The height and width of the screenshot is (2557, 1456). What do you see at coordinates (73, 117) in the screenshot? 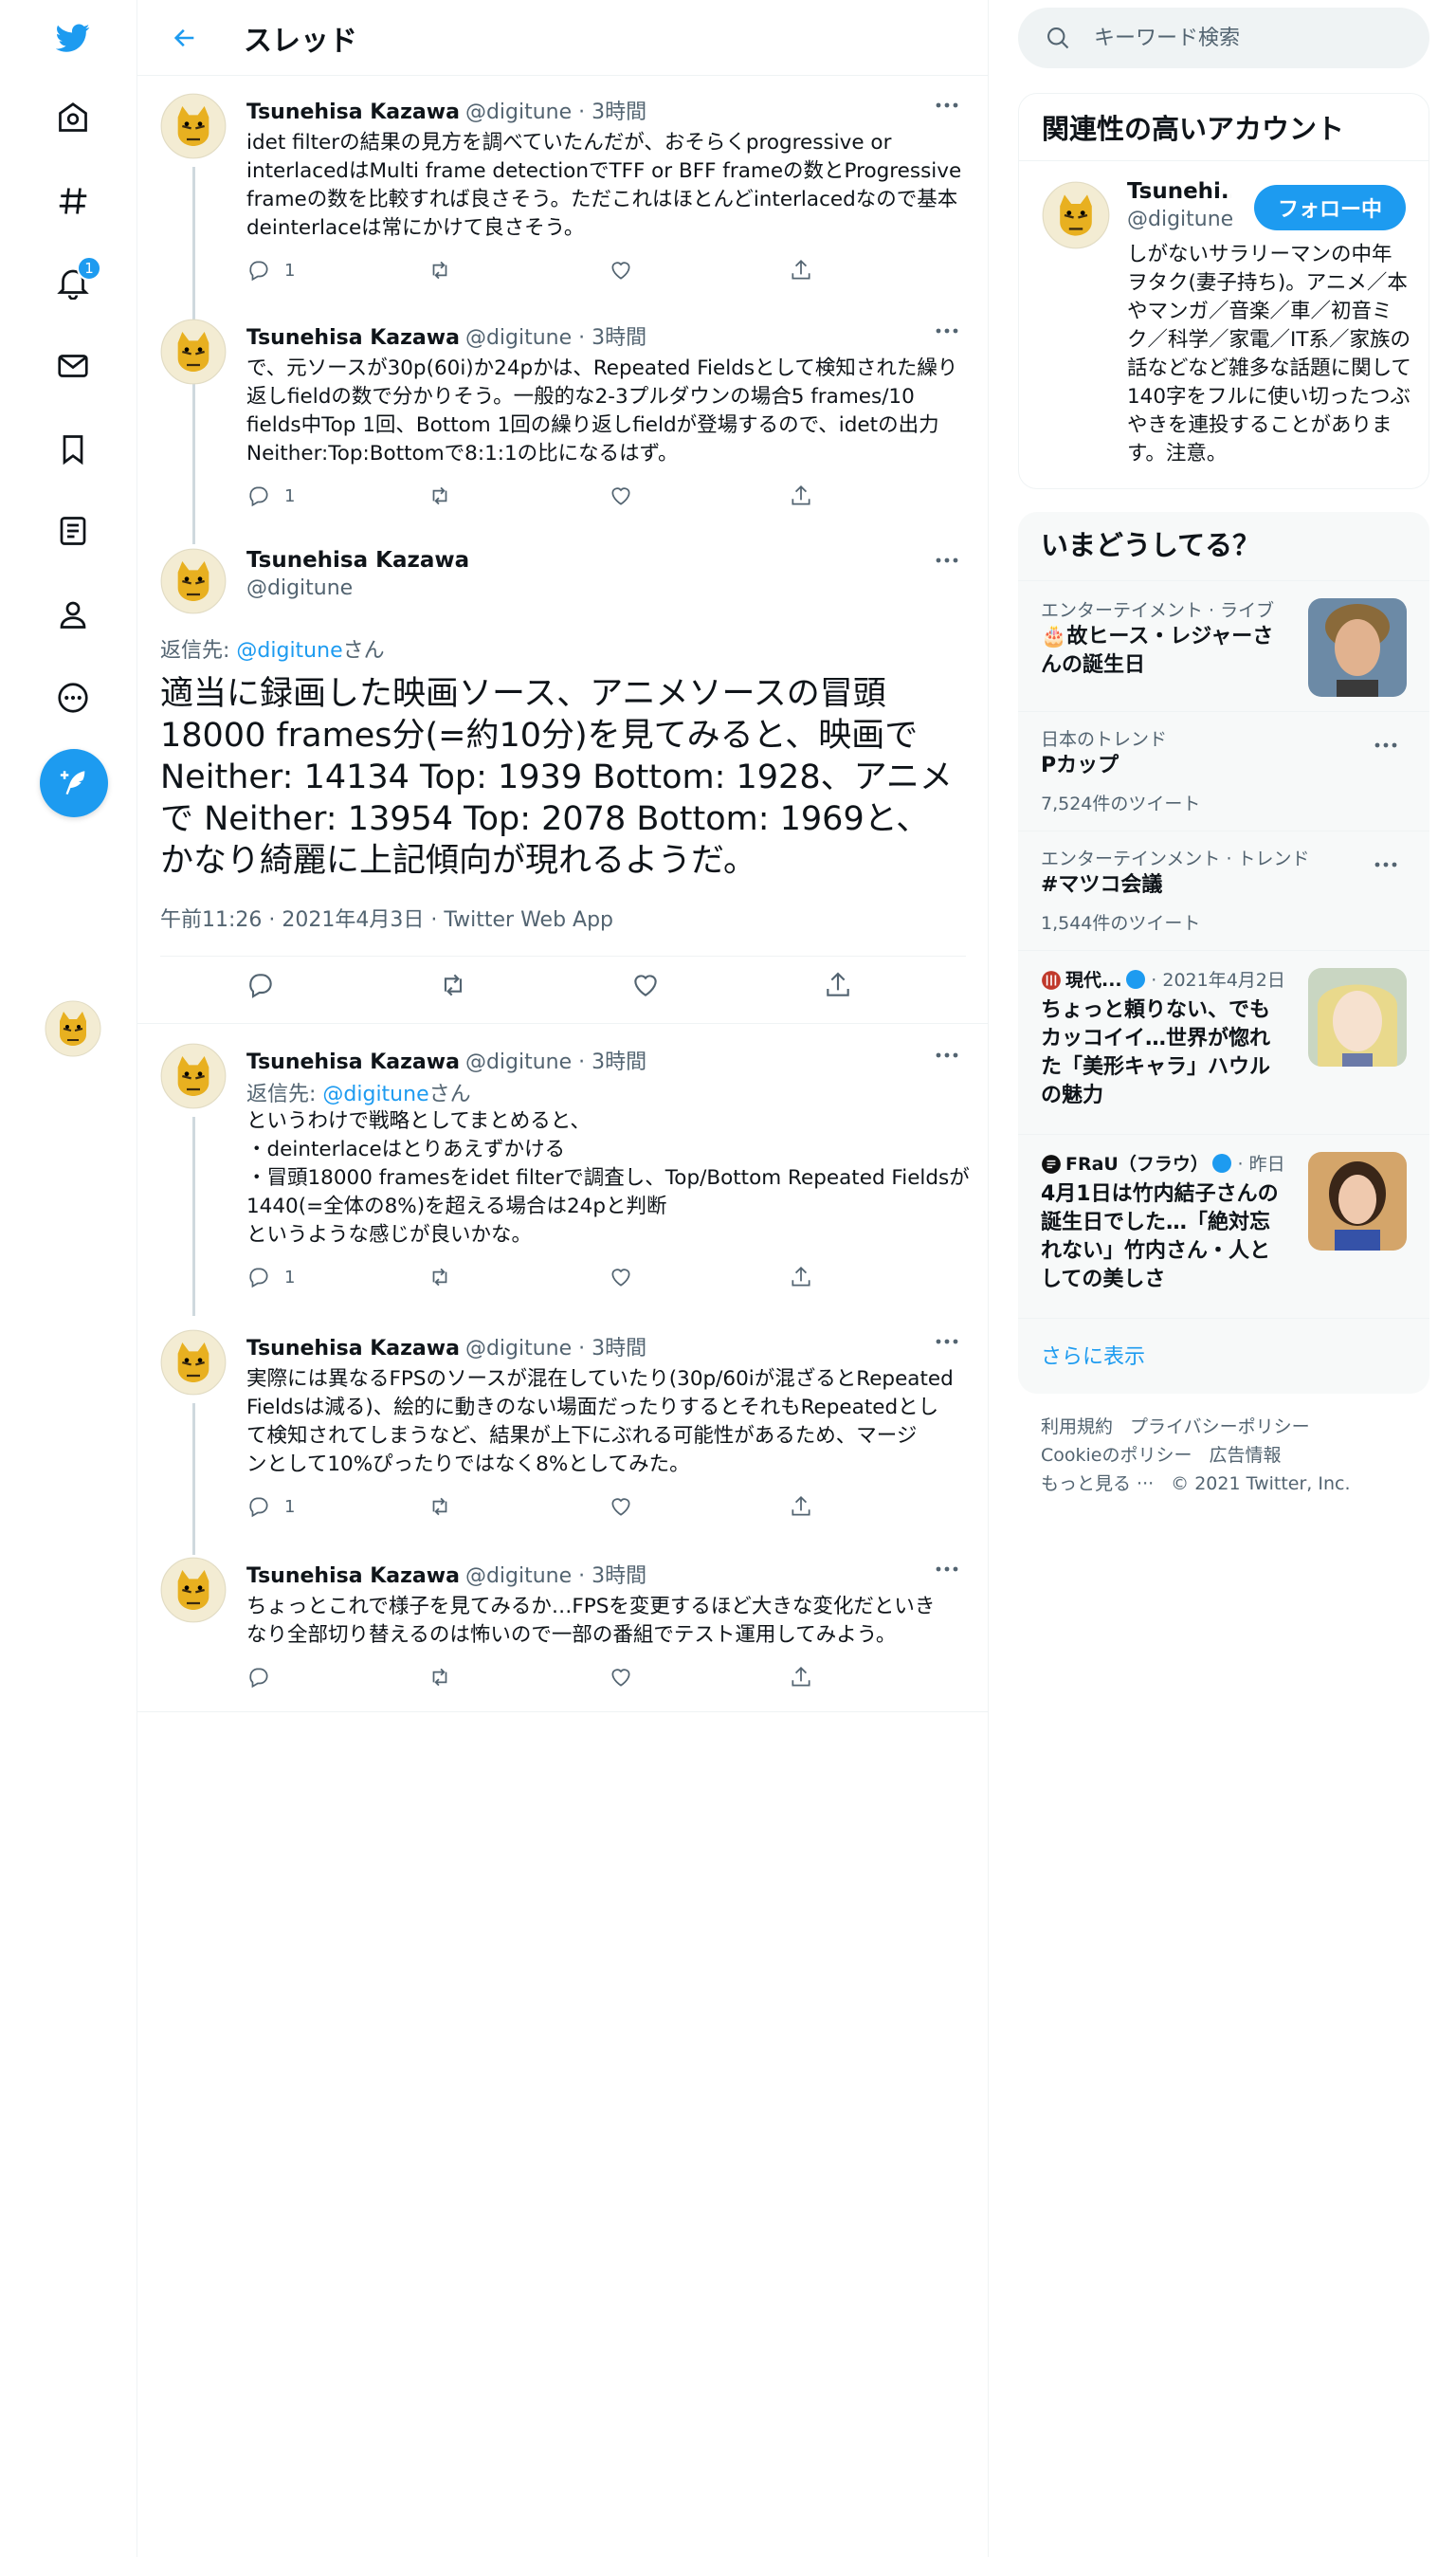
I see `nav-home` at bounding box center [73, 117].